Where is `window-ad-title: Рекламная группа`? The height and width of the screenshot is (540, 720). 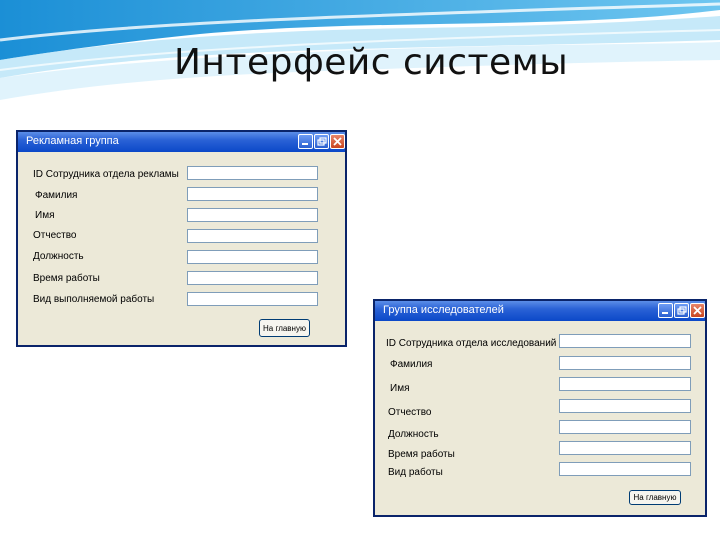 window-ad-title: Рекламная группа is located at coordinates (72, 141).